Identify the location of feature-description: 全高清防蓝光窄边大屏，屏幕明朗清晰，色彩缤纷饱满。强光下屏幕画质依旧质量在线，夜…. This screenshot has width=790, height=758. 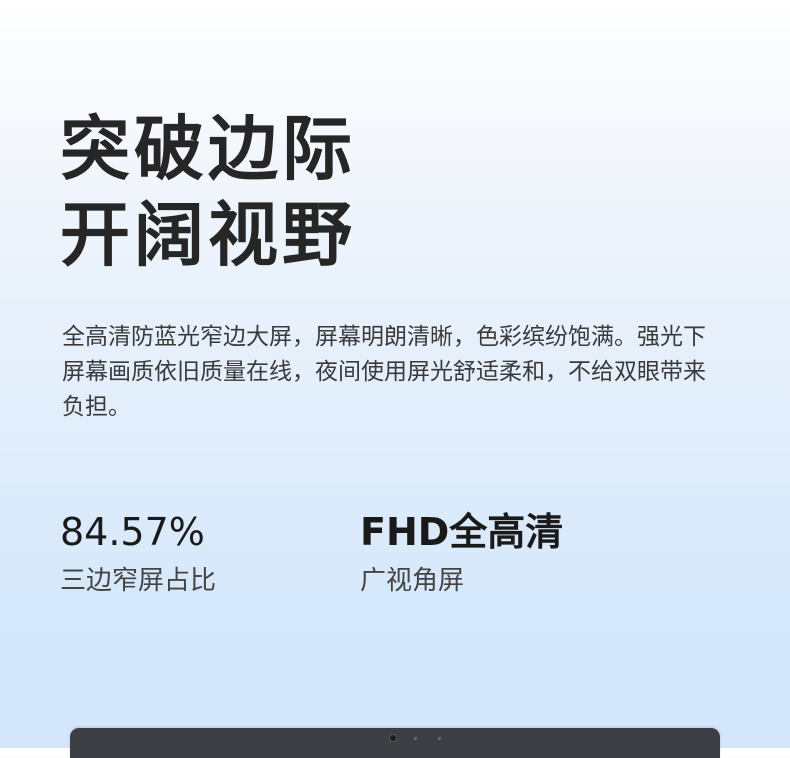
(384, 372).